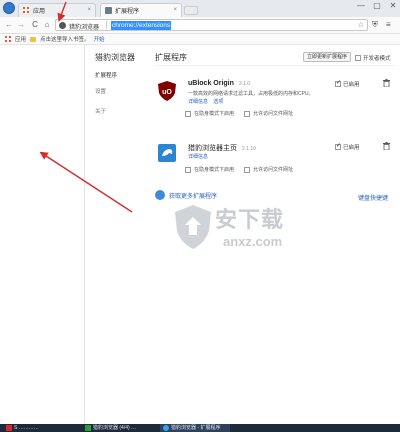  What do you see at coordinates (251, 94) in the screenshot?
I see `extension-description: 一款高效的网络请求过滤工具，占用极低的内存和CPU。` at bounding box center [251, 94].